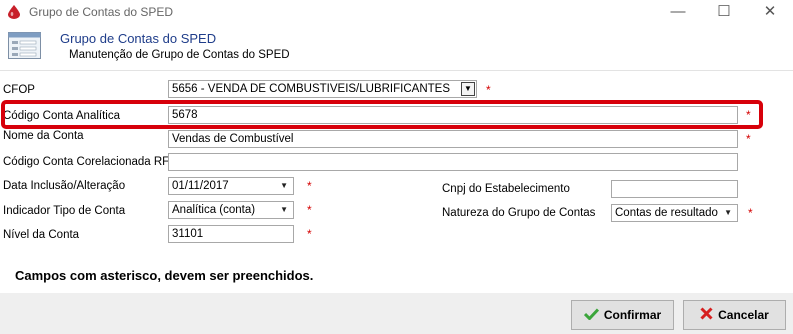 This screenshot has width=793, height=334. I want to click on cnpj-label: Cnpj do Estabelecimento, so click(506, 189).